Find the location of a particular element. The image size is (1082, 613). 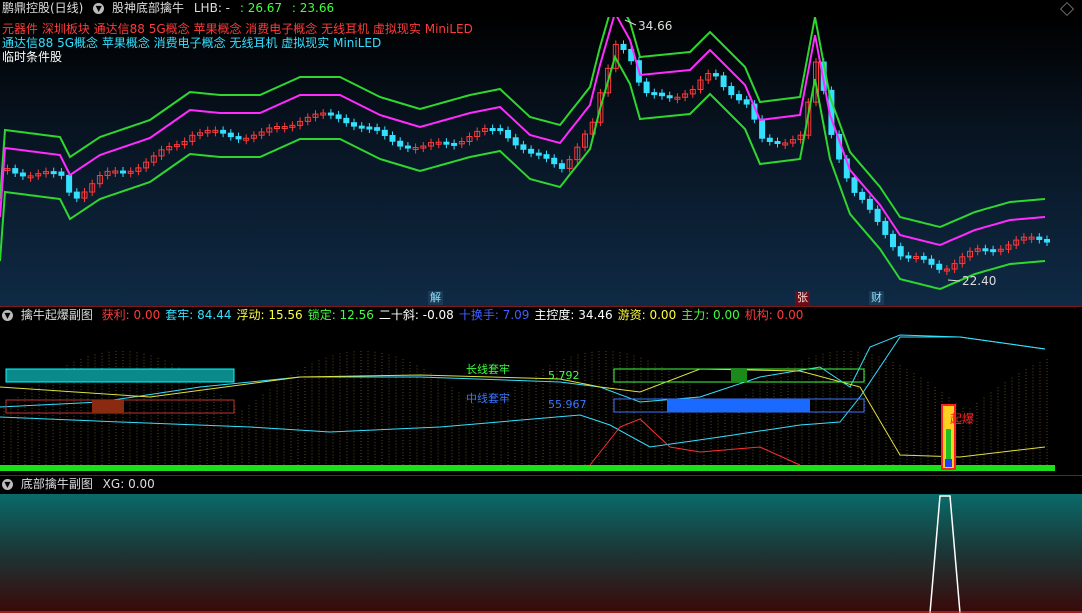

high-price-label: 34.66 is located at coordinates (655, 26).